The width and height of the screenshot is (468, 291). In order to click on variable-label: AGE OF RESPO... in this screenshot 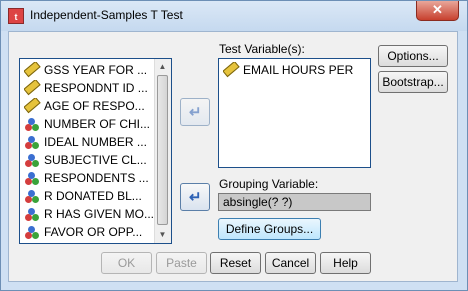, I will do `click(94, 106)`.